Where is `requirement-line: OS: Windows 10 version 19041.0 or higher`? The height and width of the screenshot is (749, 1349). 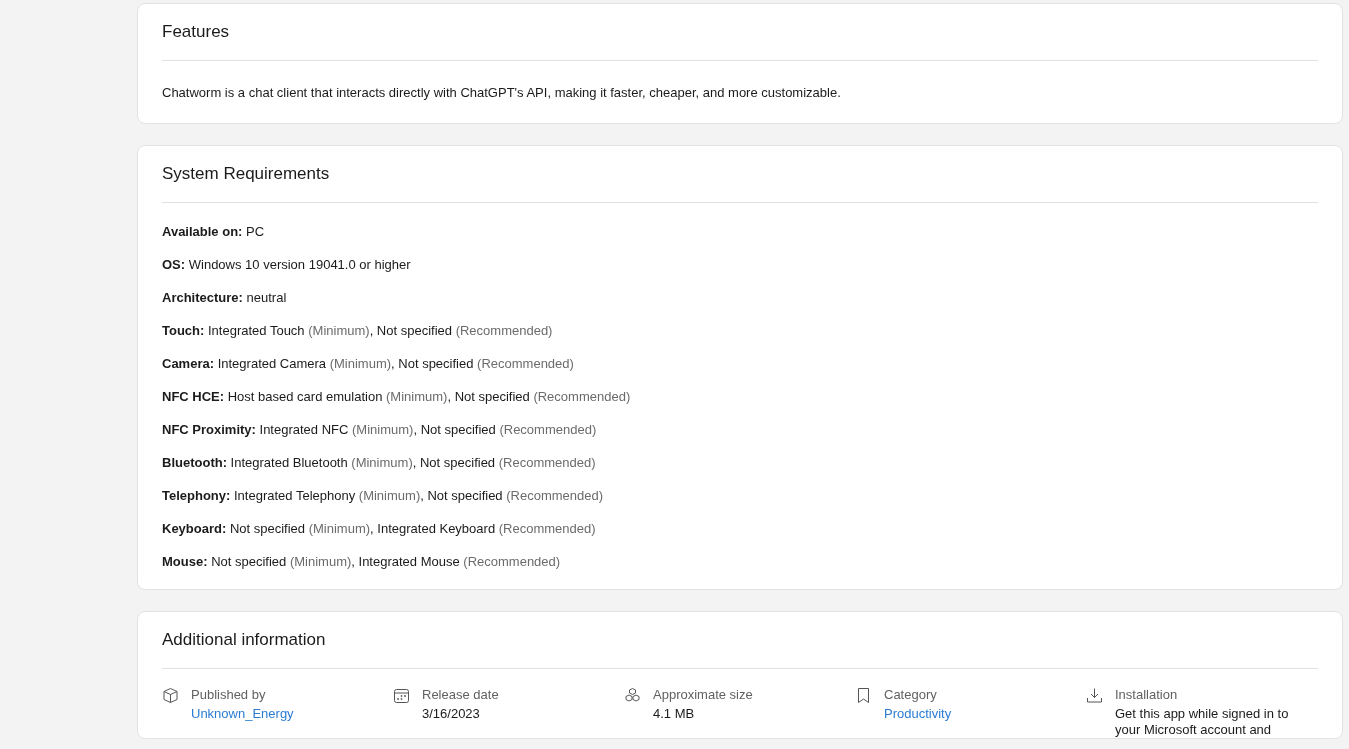
requirement-line: OS: Windows 10 version 19041.0 or higher is located at coordinates (287, 264).